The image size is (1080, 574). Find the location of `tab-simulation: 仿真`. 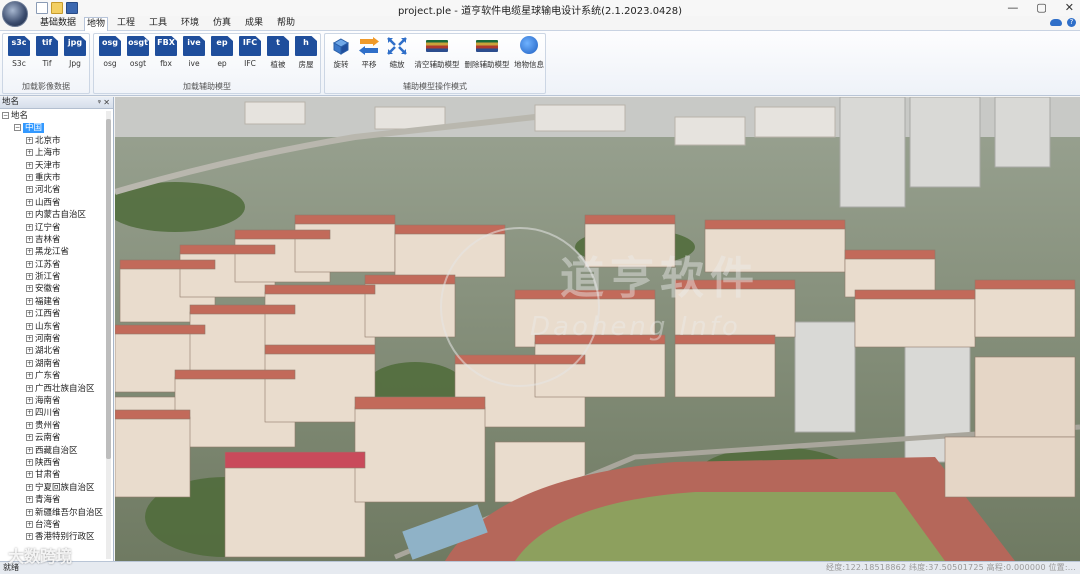

tab-simulation: 仿真 is located at coordinates (222, 24).